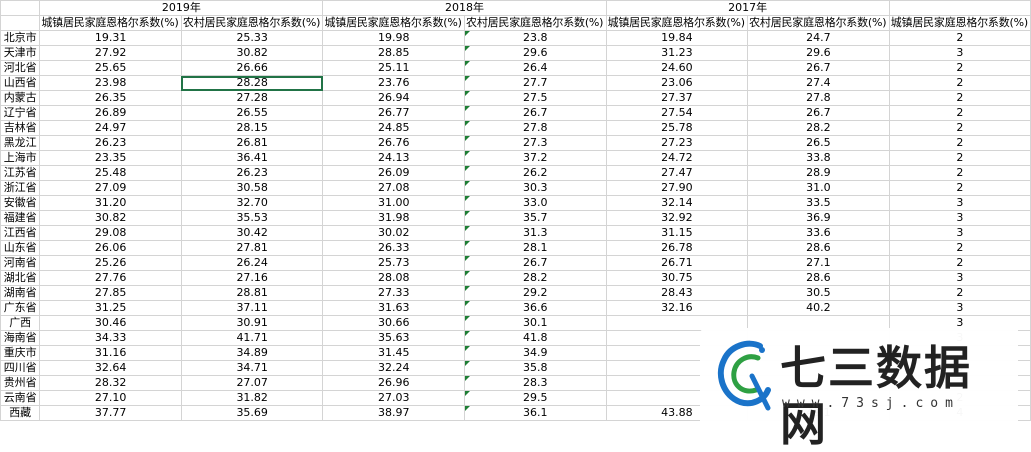 This screenshot has width=1031, height=452. Describe the element at coordinates (252, 143) in the screenshot. I see `value-cell-rural-2019: 26.81` at that location.